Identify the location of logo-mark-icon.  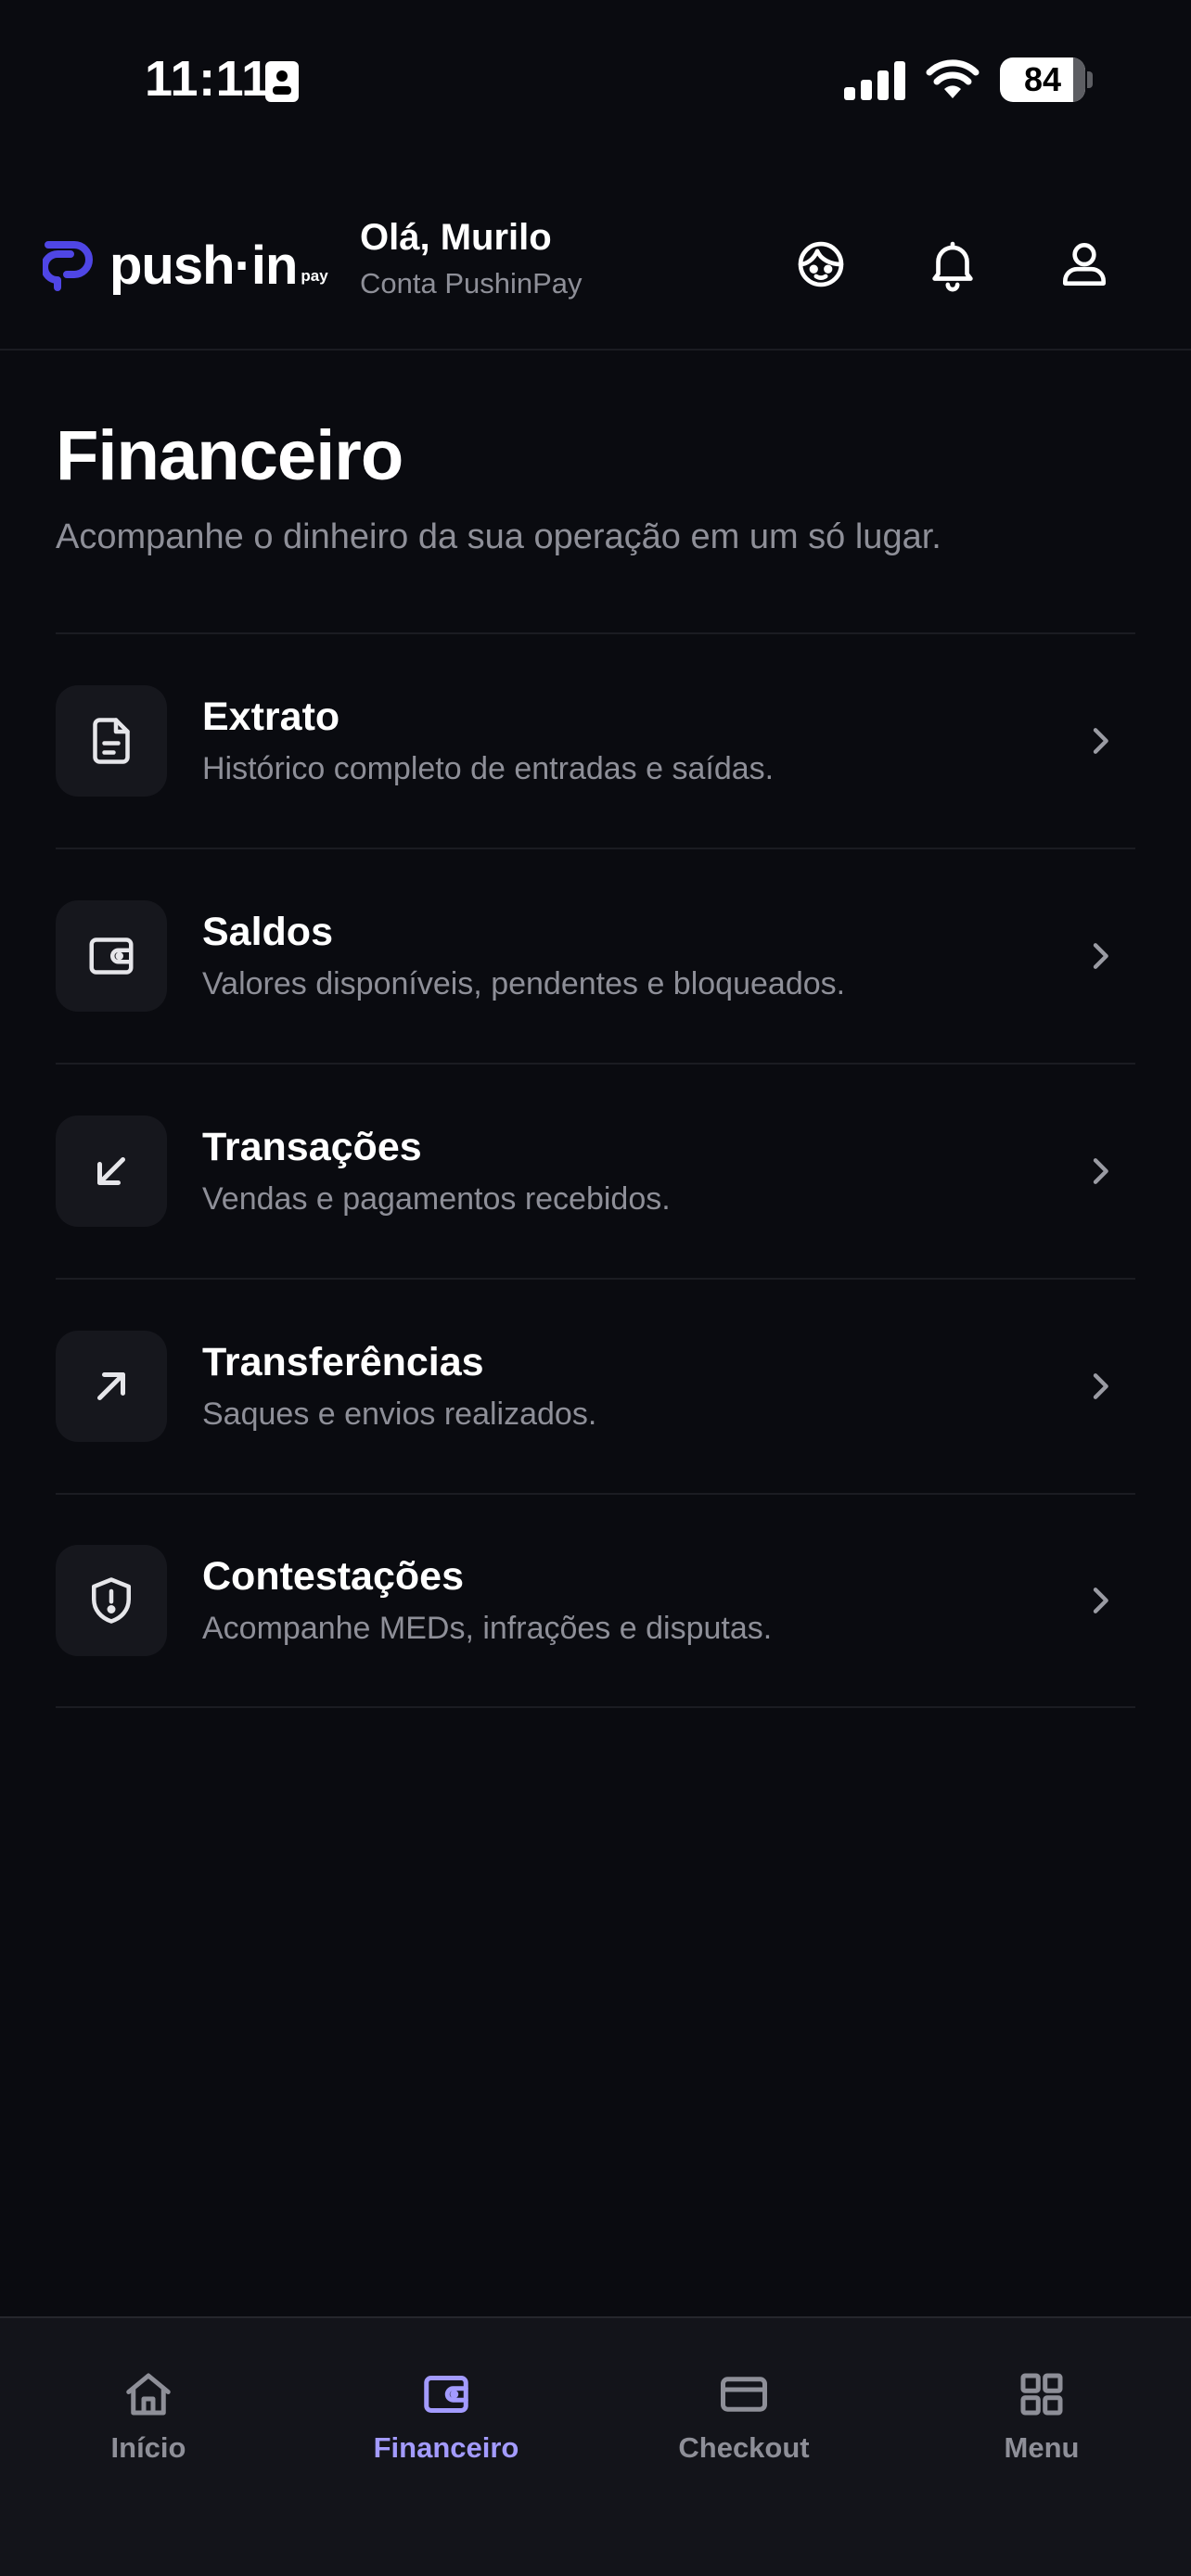
(68, 266).